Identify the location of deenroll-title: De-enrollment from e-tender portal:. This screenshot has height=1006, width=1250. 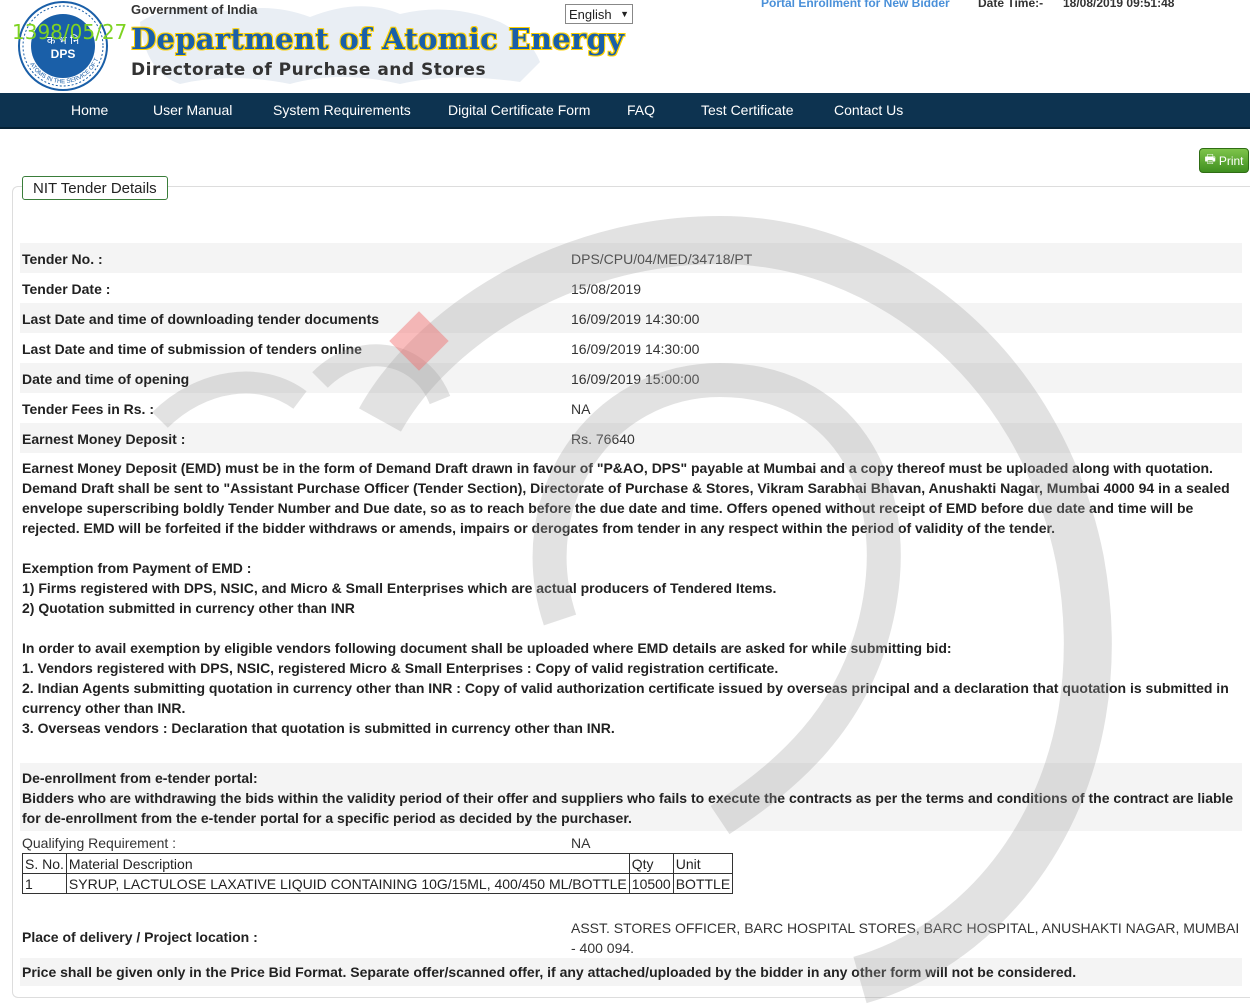
(140, 778).